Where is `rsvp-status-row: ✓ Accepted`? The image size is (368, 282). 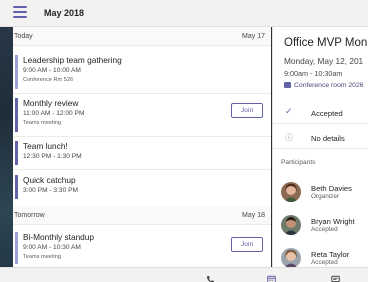
rsvp-status-row: ✓ Accepted is located at coordinates (320, 113).